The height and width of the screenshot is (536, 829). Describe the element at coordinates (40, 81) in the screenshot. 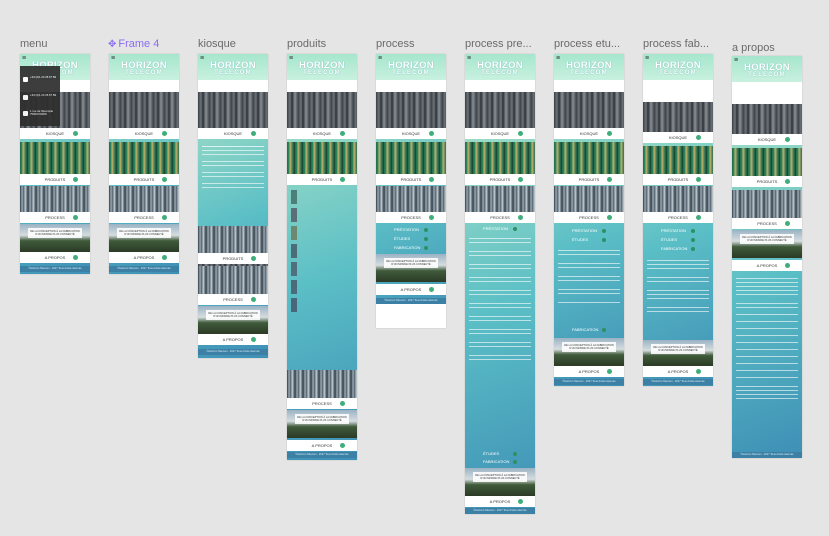

I see `menu-item-phone: +33 (0)1 23 45 67 89` at that location.